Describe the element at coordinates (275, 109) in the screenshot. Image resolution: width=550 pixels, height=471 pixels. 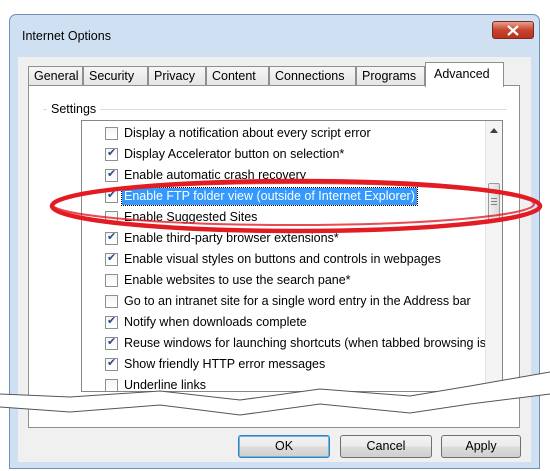
I see `settings-group-divider` at that location.